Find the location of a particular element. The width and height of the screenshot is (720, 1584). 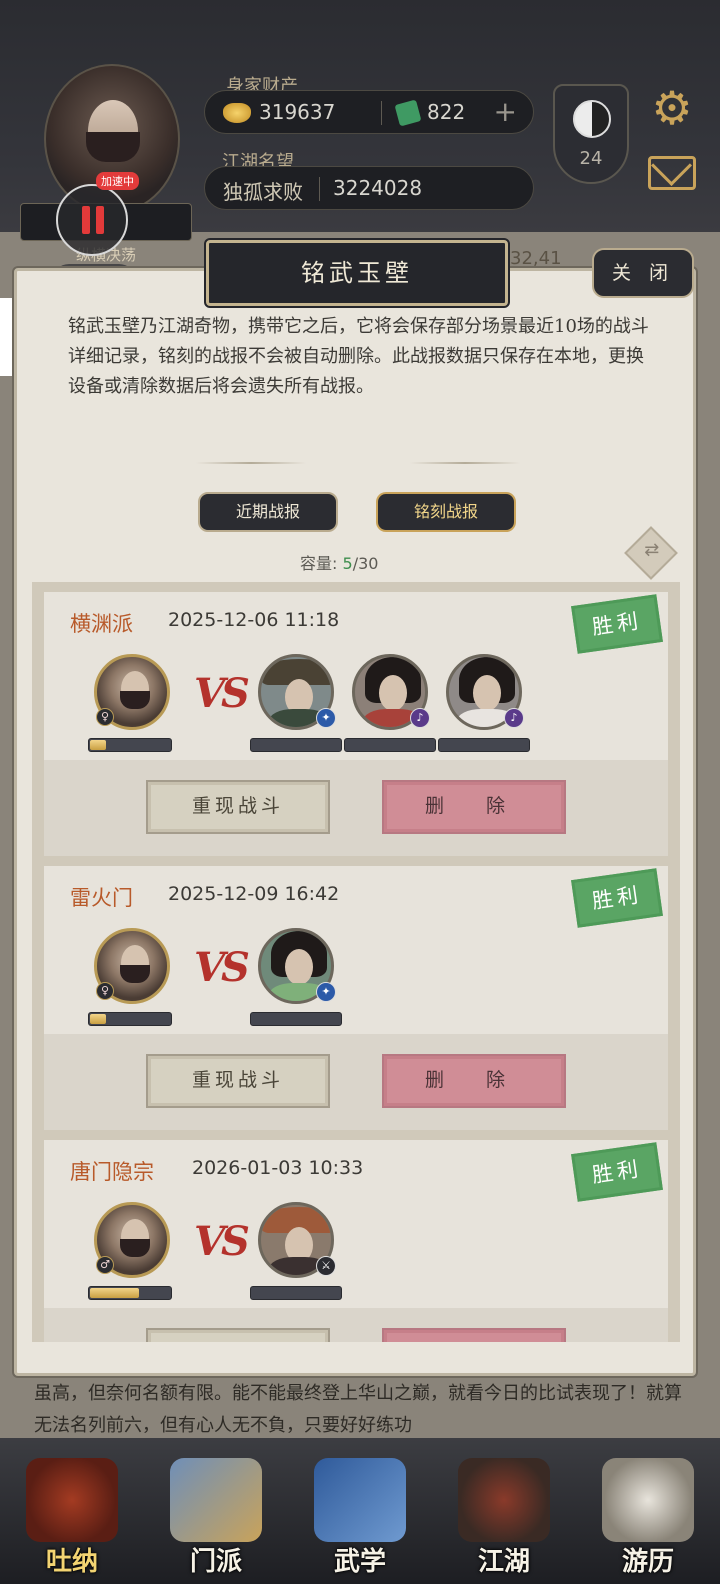

pause-icon is located at coordinates (86, 220).